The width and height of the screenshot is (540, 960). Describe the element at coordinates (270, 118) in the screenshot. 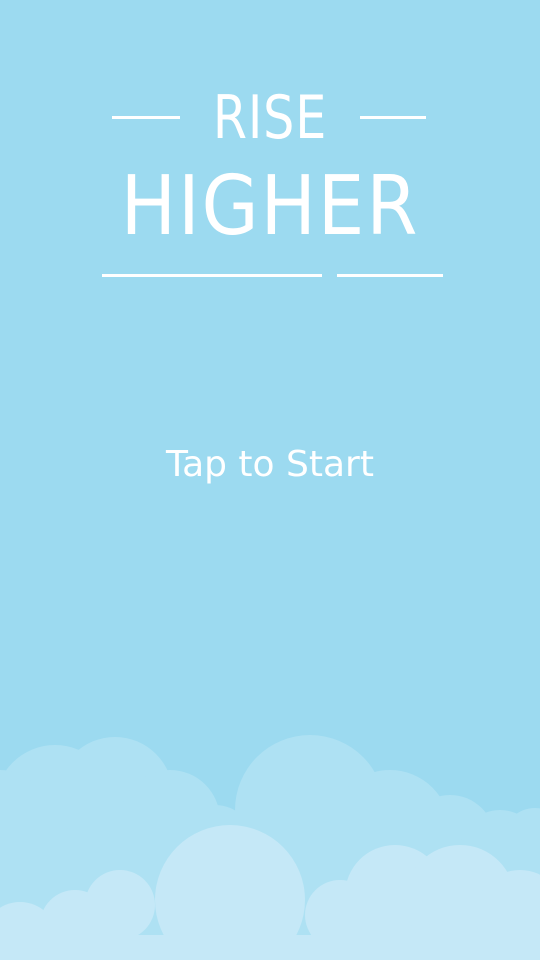

I see `logo-rise-text: RISE` at that location.